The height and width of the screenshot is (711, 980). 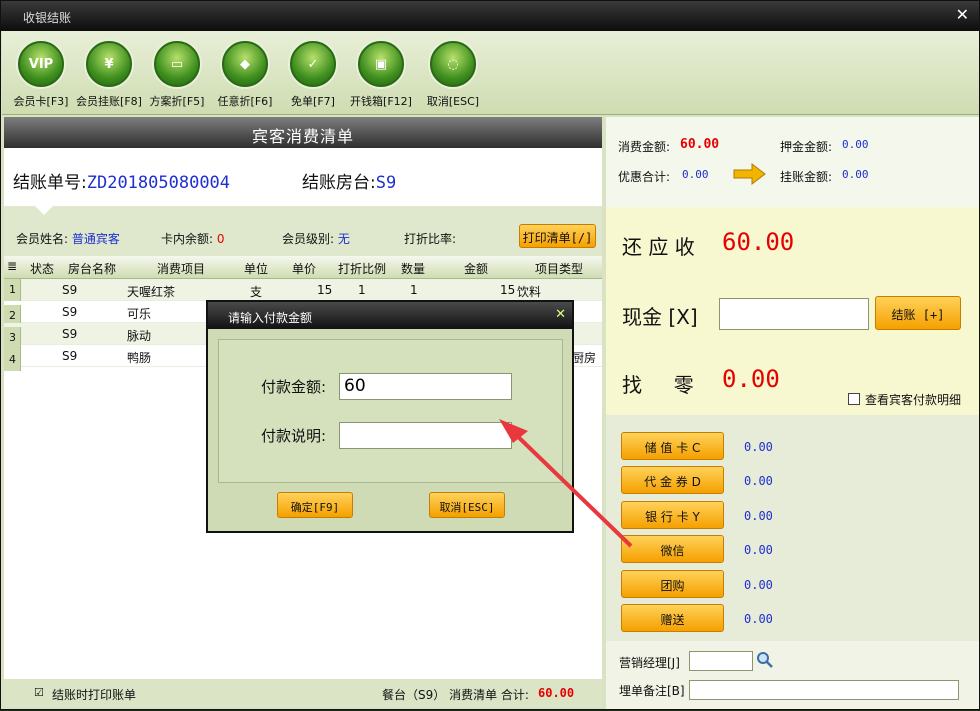 I want to click on pay-amount-label: 付款金额:, so click(x=294, y=387).